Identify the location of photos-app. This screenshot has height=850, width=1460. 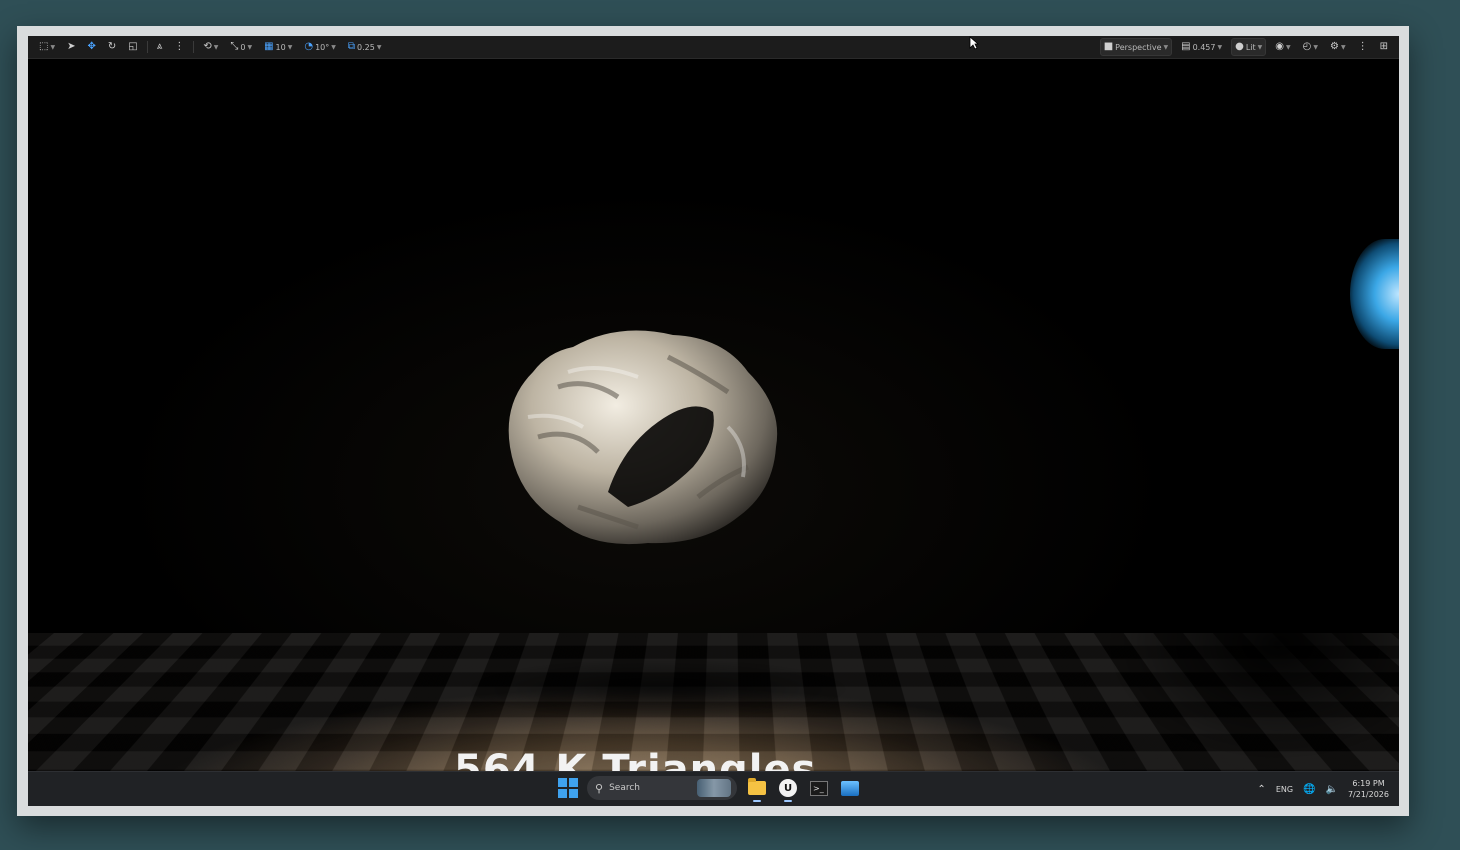
(850, 788).